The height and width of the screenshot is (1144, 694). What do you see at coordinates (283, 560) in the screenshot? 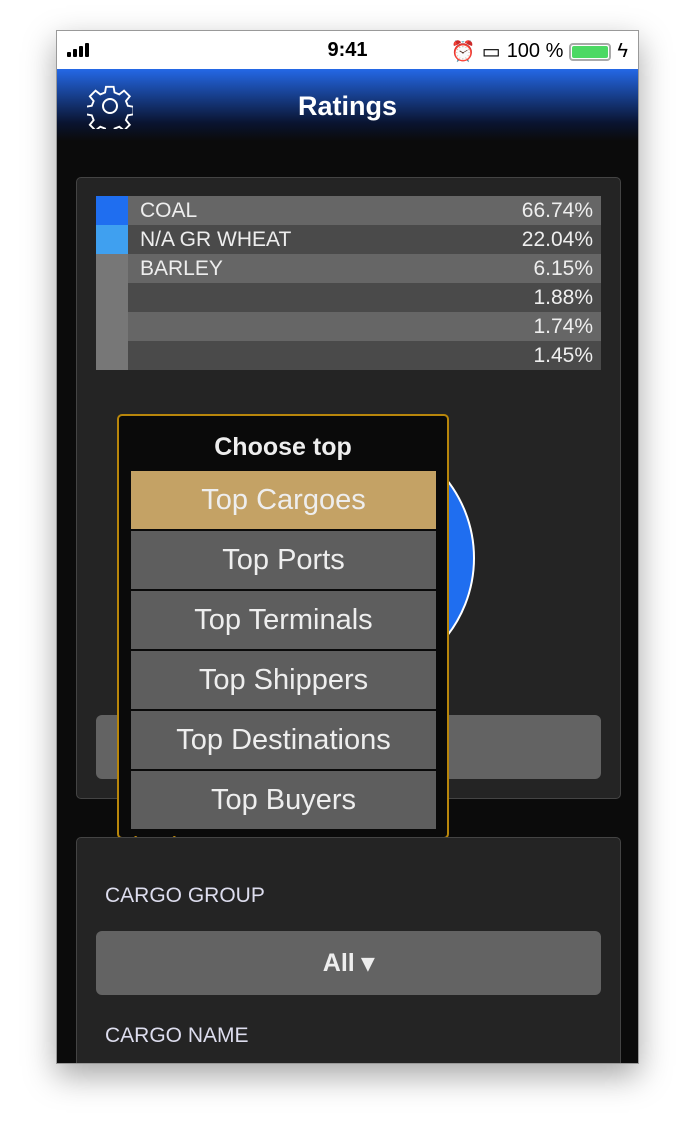
I see `popover-option: Top Ports` at bounding box center [283, 560].